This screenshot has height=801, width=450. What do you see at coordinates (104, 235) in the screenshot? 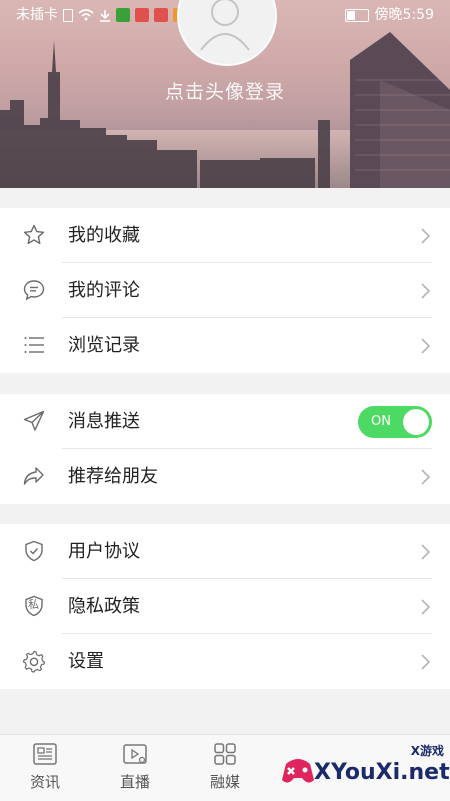
I see `menu-item-label: 我的收藏` at bounding box center [104, 235].